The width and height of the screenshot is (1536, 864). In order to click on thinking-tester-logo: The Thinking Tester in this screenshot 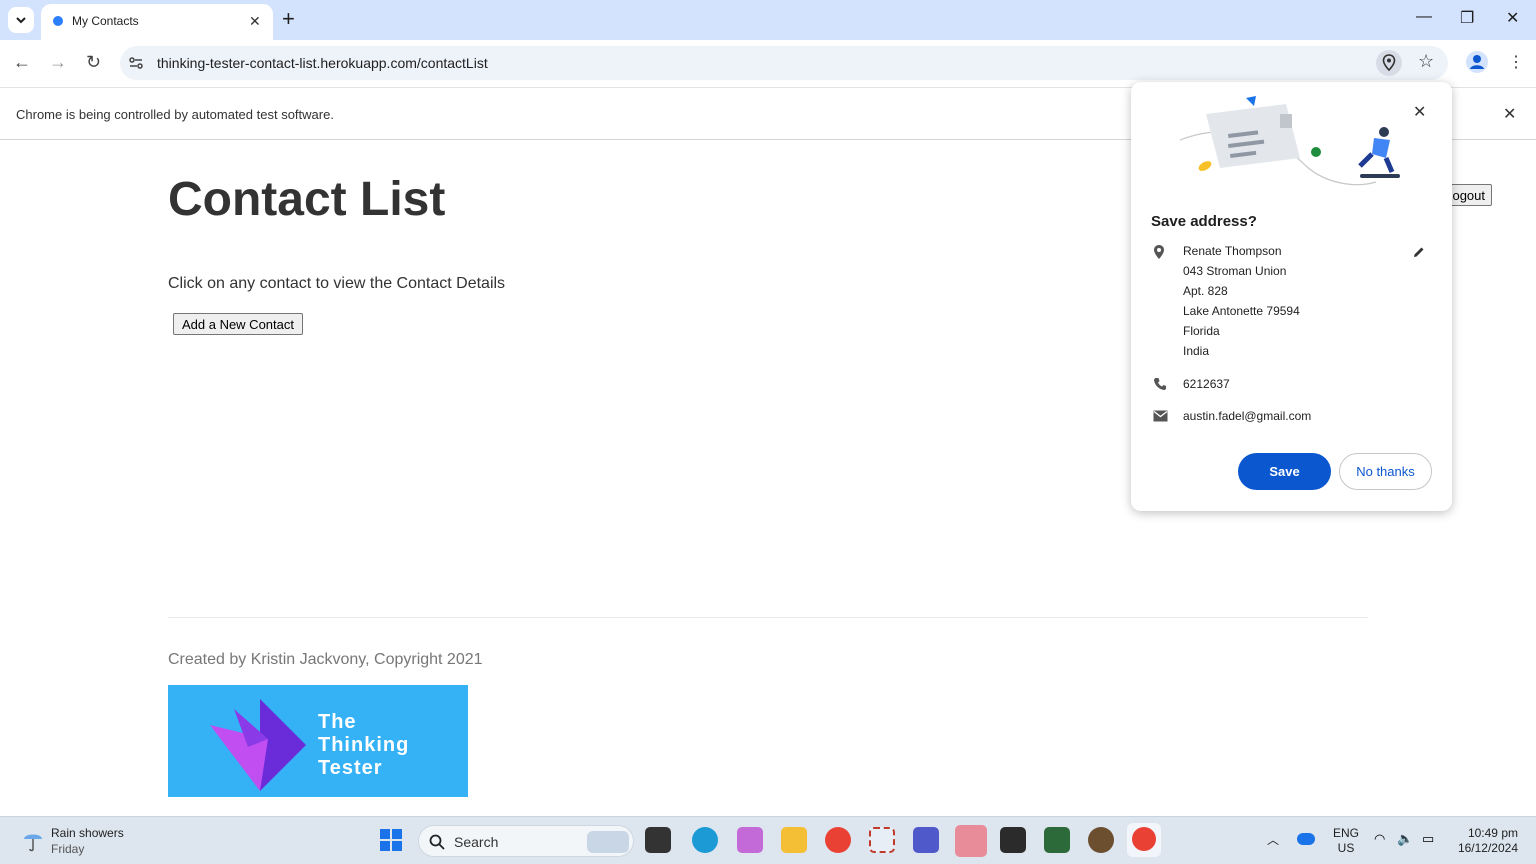, I will do `click(318, 741)`.